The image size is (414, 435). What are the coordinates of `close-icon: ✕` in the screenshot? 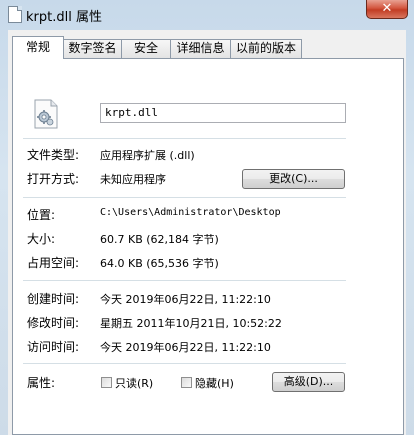 It's located at (387, 8).